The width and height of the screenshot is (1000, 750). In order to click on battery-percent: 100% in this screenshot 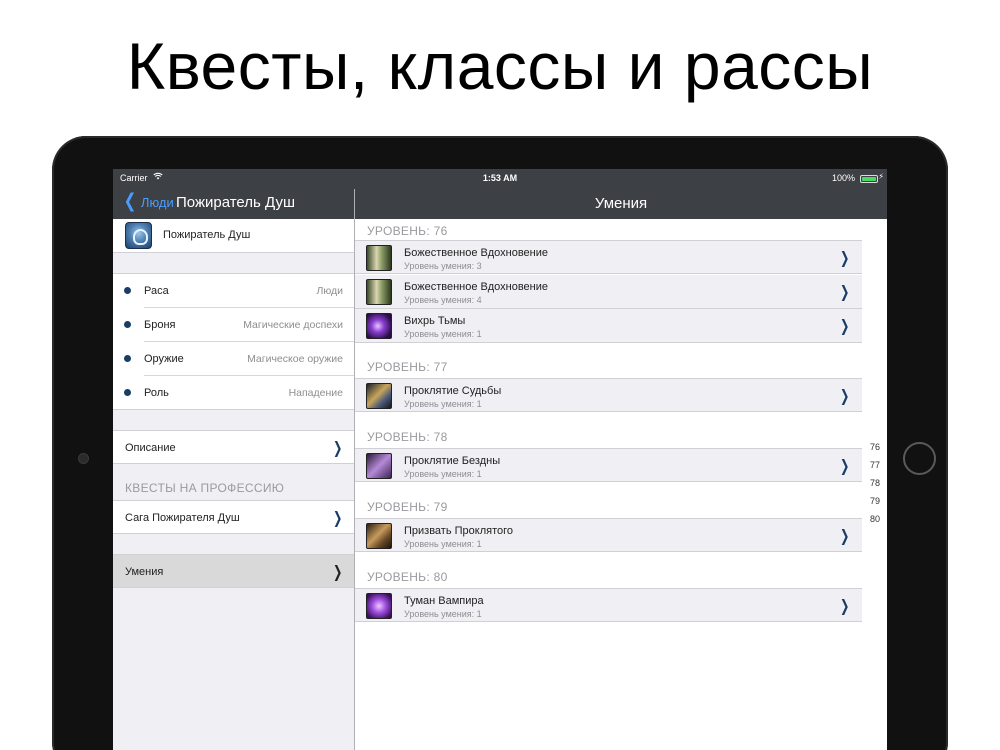, I will do `click(843, 178)`.